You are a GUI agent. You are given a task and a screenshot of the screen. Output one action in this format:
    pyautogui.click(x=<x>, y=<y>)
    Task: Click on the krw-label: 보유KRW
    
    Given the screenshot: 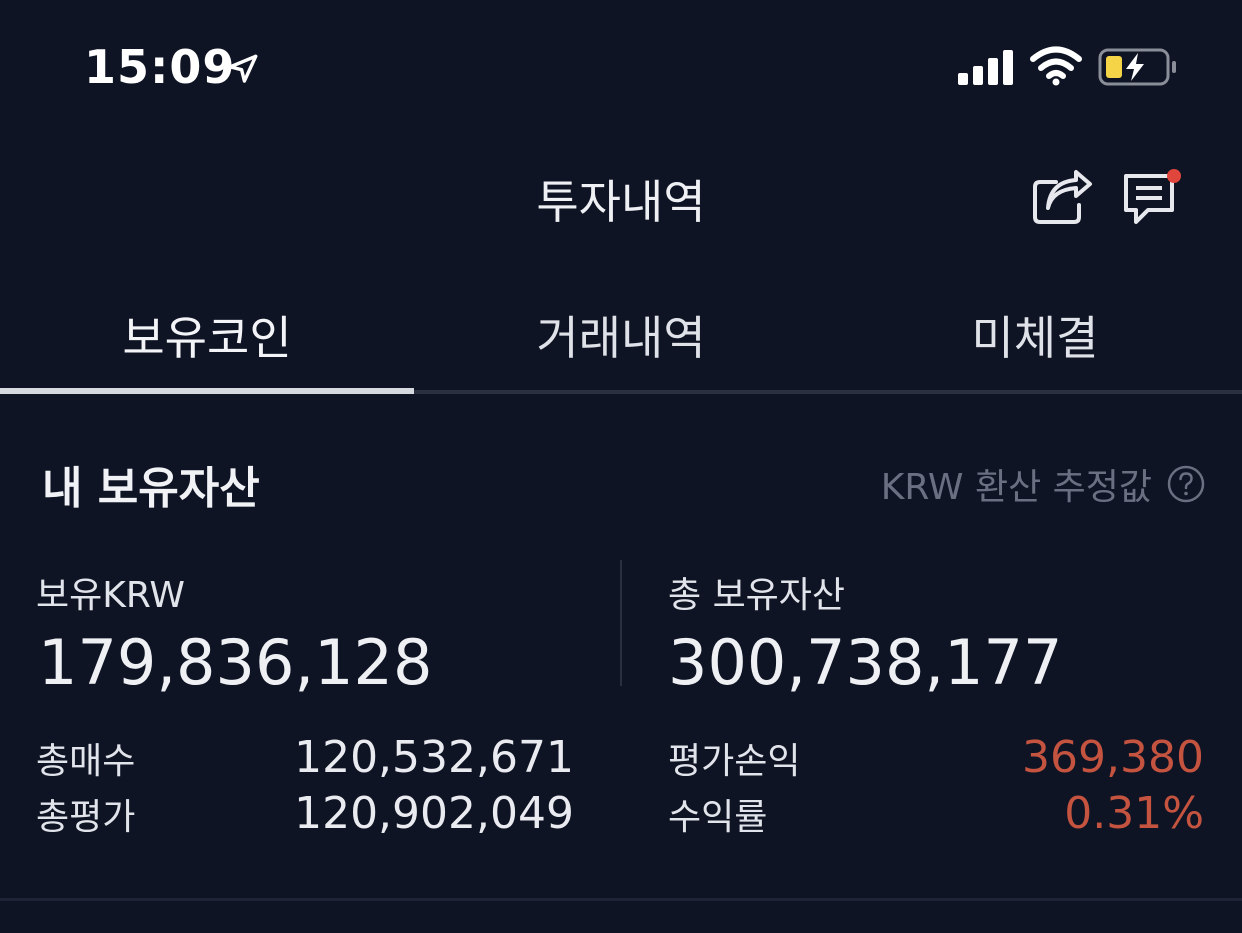 What is the action you would take?
    pyautogui.click(x=110, y=595)
    